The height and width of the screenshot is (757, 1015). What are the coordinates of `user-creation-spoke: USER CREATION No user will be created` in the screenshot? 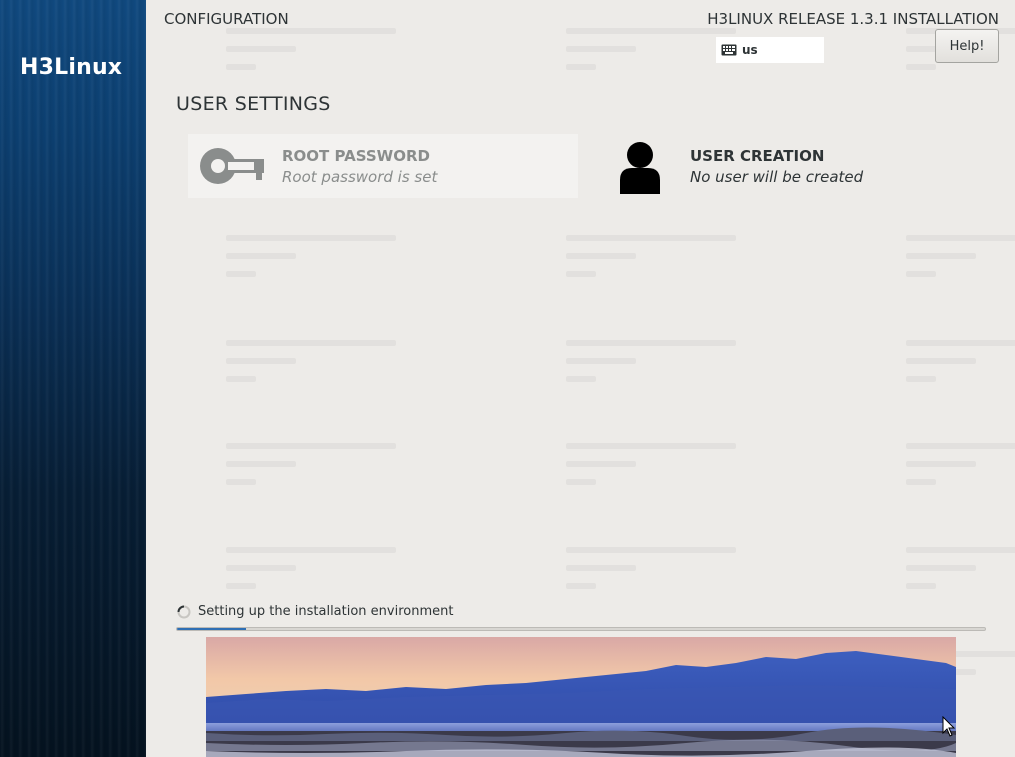 It's located at (800, 166).